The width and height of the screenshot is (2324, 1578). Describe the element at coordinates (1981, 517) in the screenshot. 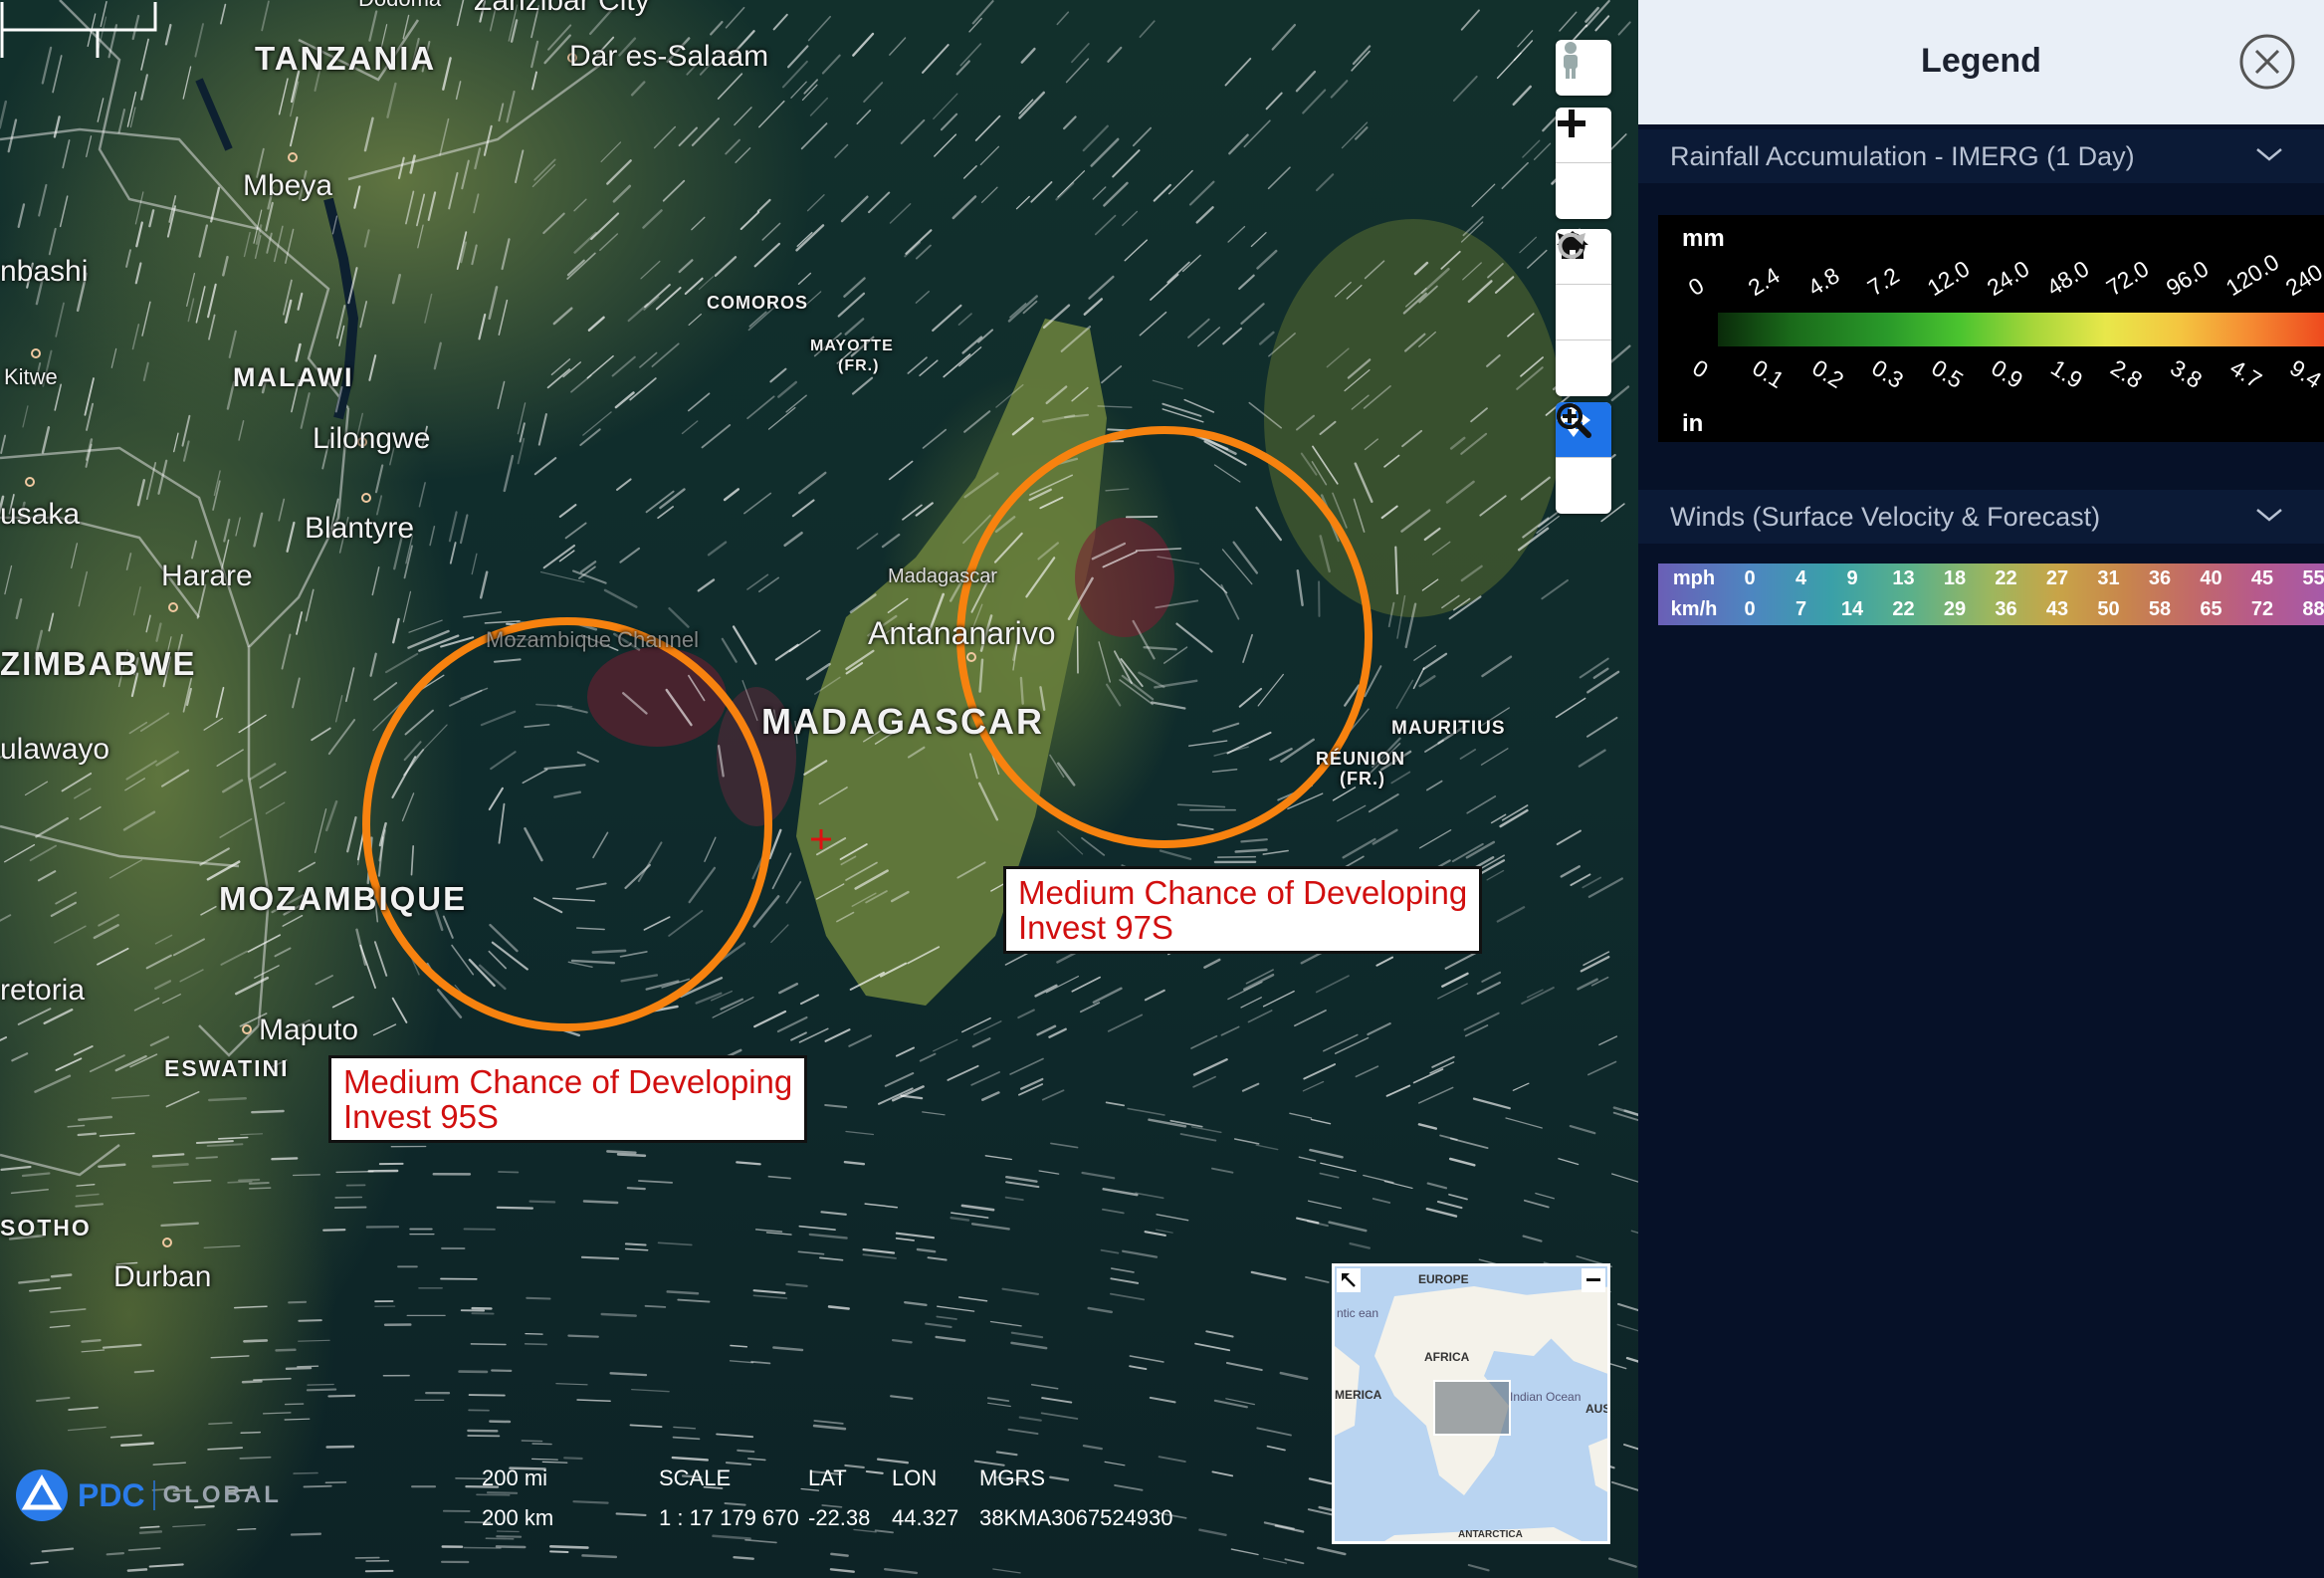

I see `wind-section-header: Winds (Surface Velocity & Forecast)` at that location.